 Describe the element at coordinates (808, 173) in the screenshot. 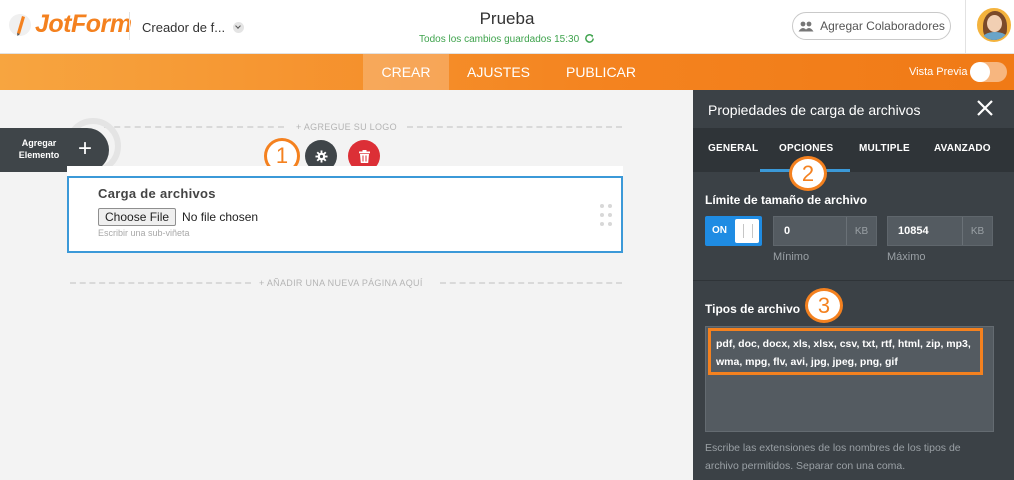

I see `annotation-2: 2` at that location.